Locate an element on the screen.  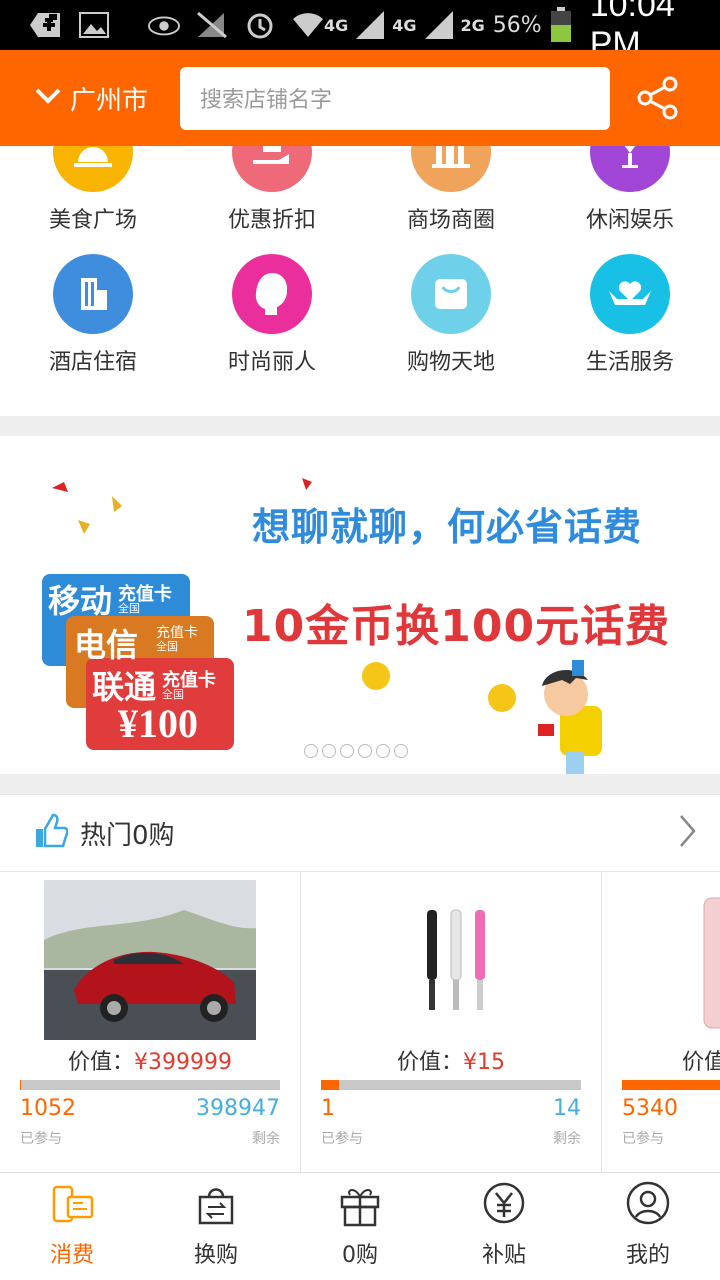
nav-label: 0购 is located at coordinates (360, 1255).